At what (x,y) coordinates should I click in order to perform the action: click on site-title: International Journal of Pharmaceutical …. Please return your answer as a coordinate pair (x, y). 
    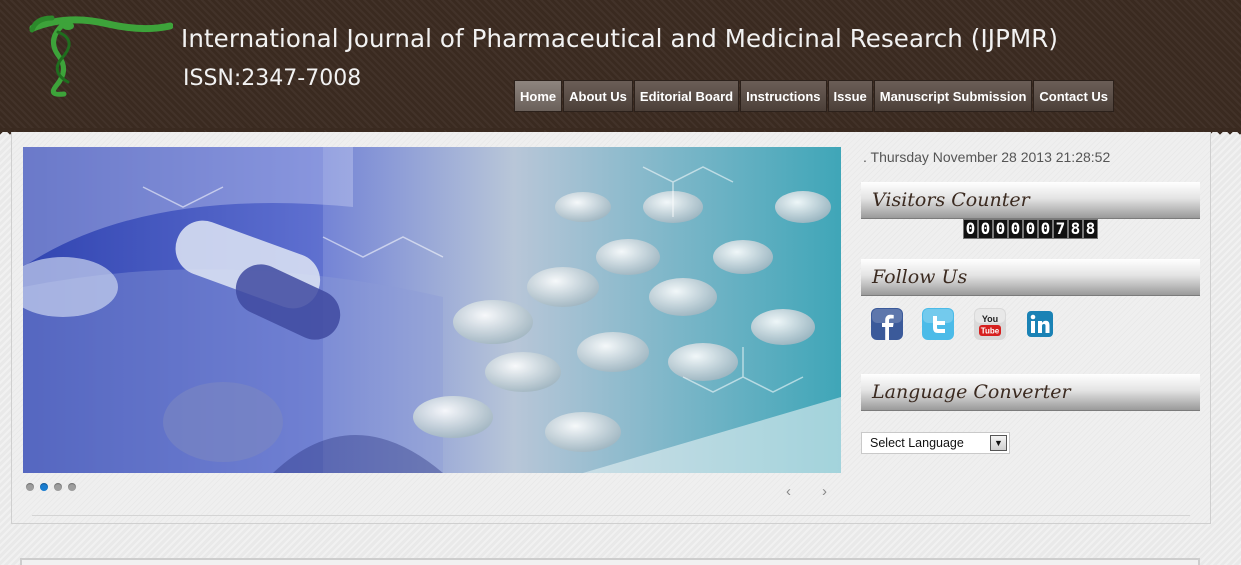
    Looking at the image, I should click on (620, 38).